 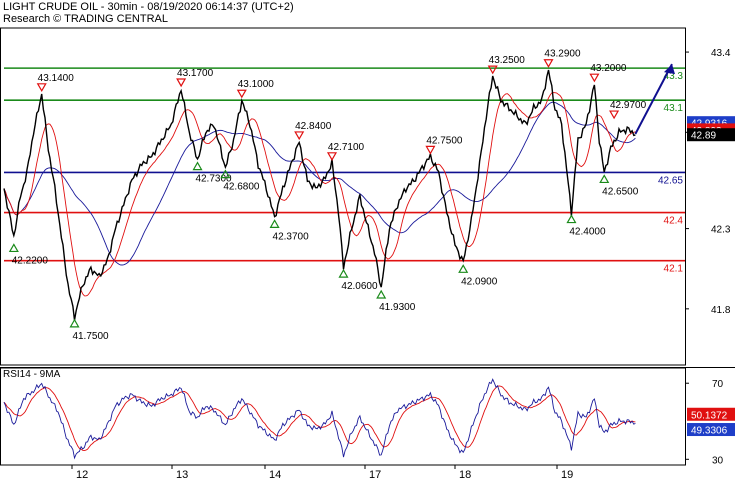 I want to click on forecast-arrow-line, so click(x=653, y=99).